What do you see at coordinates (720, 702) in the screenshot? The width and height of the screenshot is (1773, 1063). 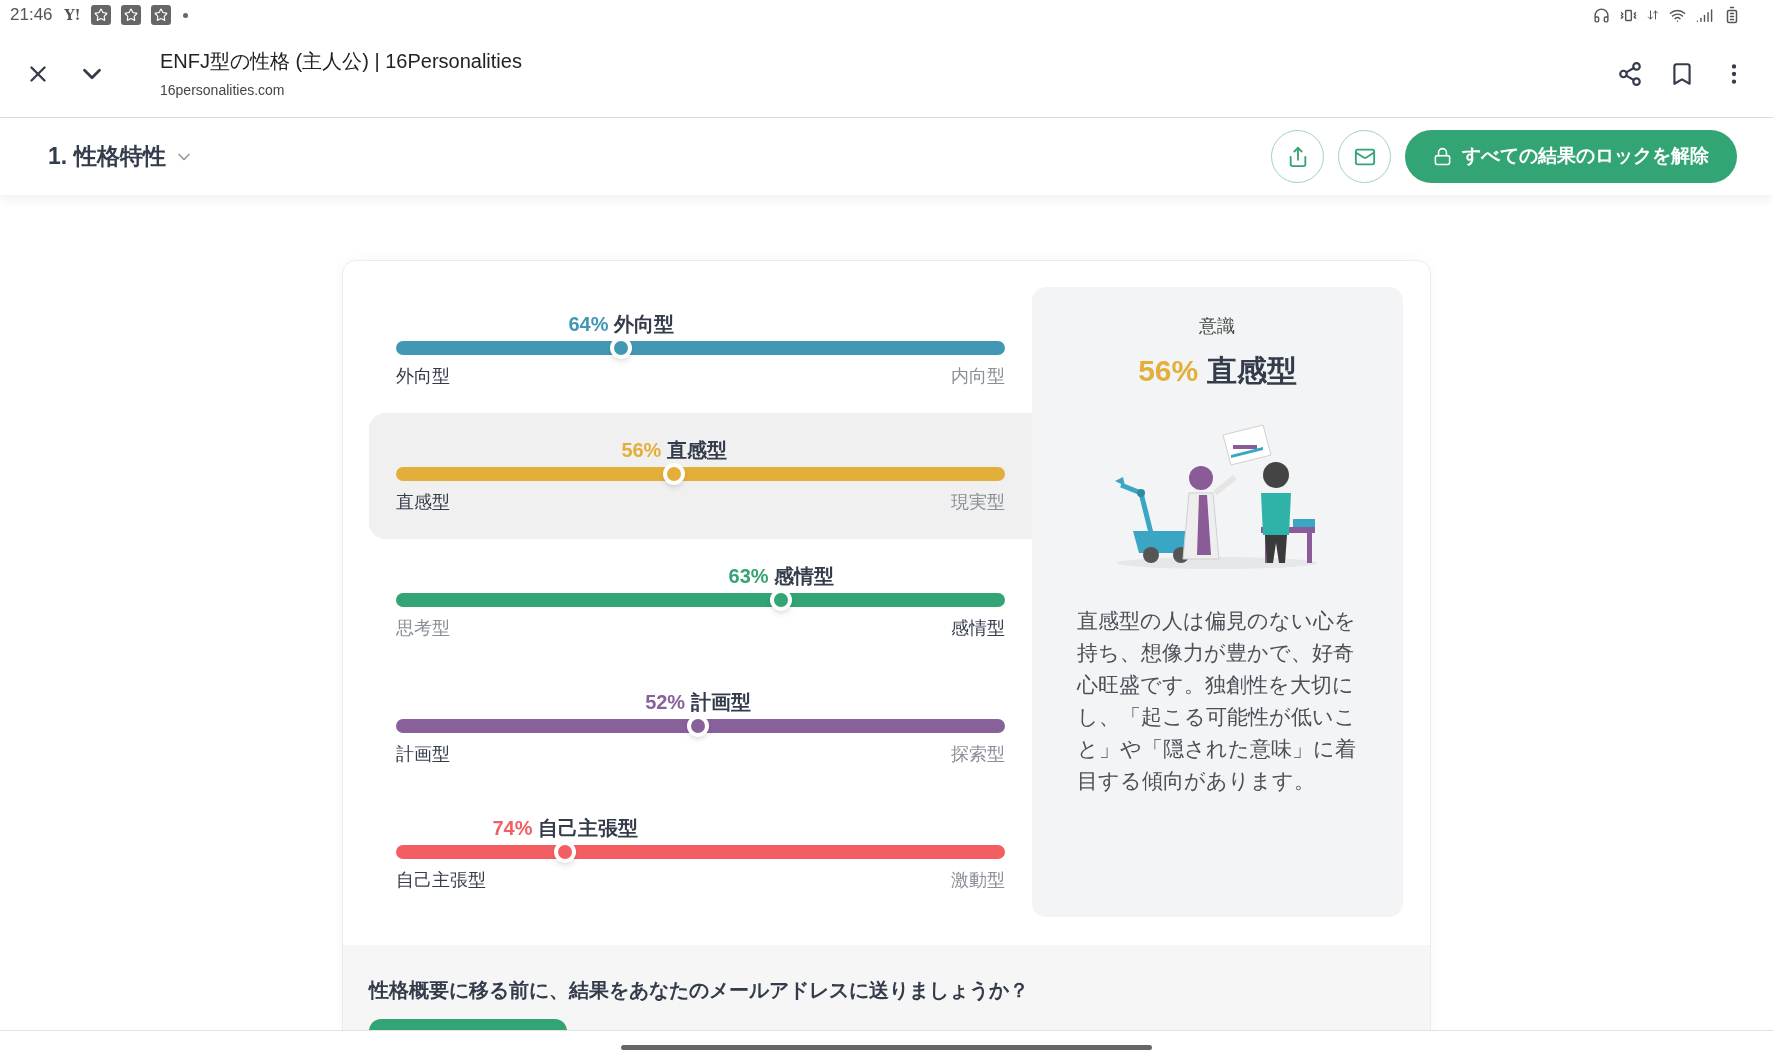 I see `trait-name: 計画型` at bounding box center [720, 702].